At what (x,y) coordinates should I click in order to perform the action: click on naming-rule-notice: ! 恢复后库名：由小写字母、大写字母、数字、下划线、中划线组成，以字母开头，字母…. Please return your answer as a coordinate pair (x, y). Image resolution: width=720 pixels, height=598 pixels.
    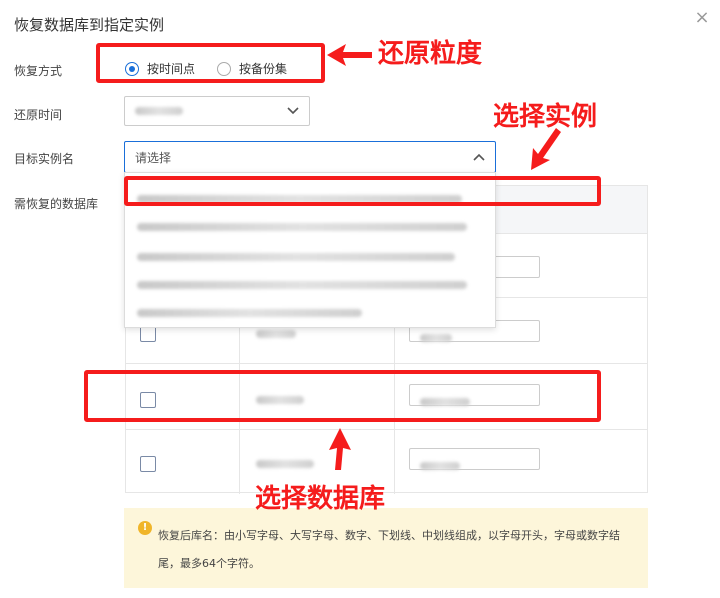
    Looking at the image, I should click on (386, 548).